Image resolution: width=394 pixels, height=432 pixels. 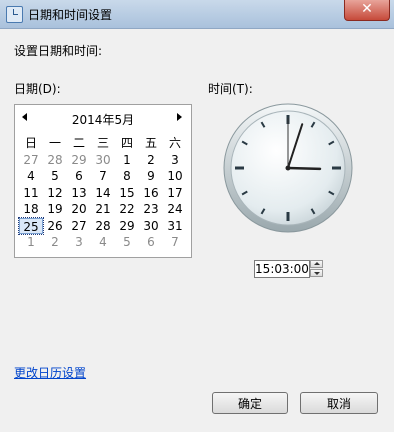 I want to click on calendar-day: 21, so click(x=103, y=209).